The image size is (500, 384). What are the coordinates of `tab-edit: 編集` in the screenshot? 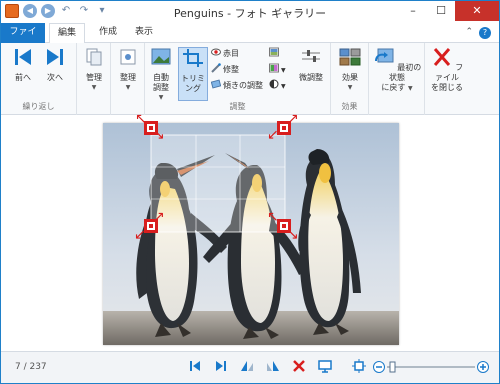 It's located at (67, 33).